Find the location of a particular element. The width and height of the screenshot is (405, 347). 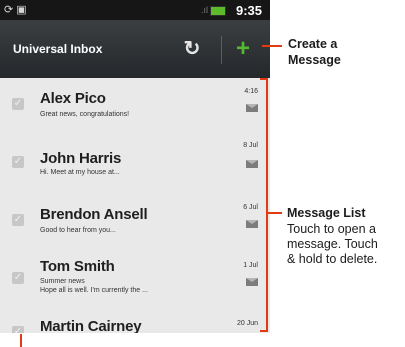

message-date: 20 Jun is located at coordinates (247, 323).